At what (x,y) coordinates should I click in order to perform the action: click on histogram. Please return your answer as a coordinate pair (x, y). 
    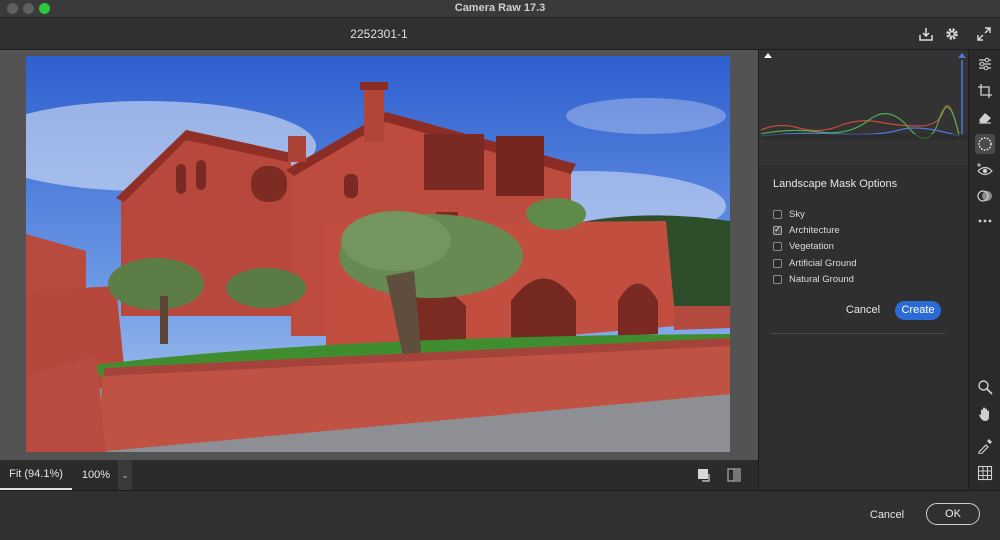
    Looking at the image, I should click on (864, 107).